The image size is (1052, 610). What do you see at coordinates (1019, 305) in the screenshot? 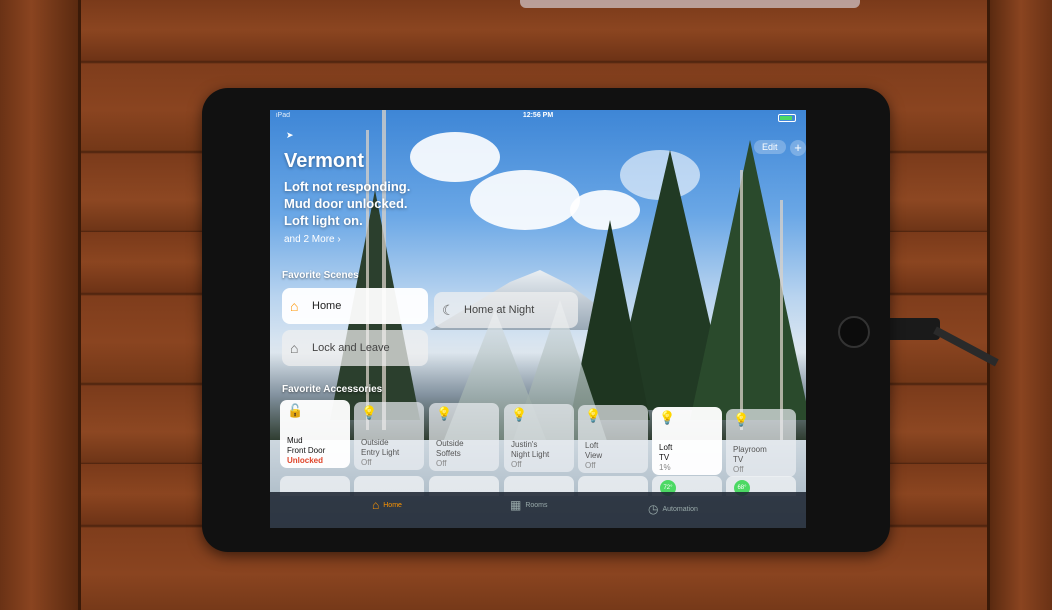
I see `wood-board-right` at bounding box center [1019, 305].